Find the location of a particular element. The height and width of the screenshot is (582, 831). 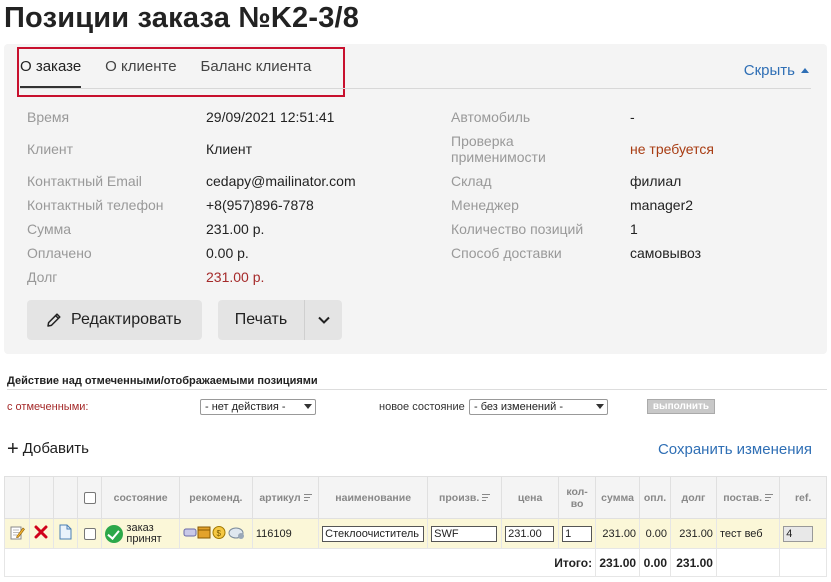

new-state-label: новое состояние is located at coordinates (422, 407).